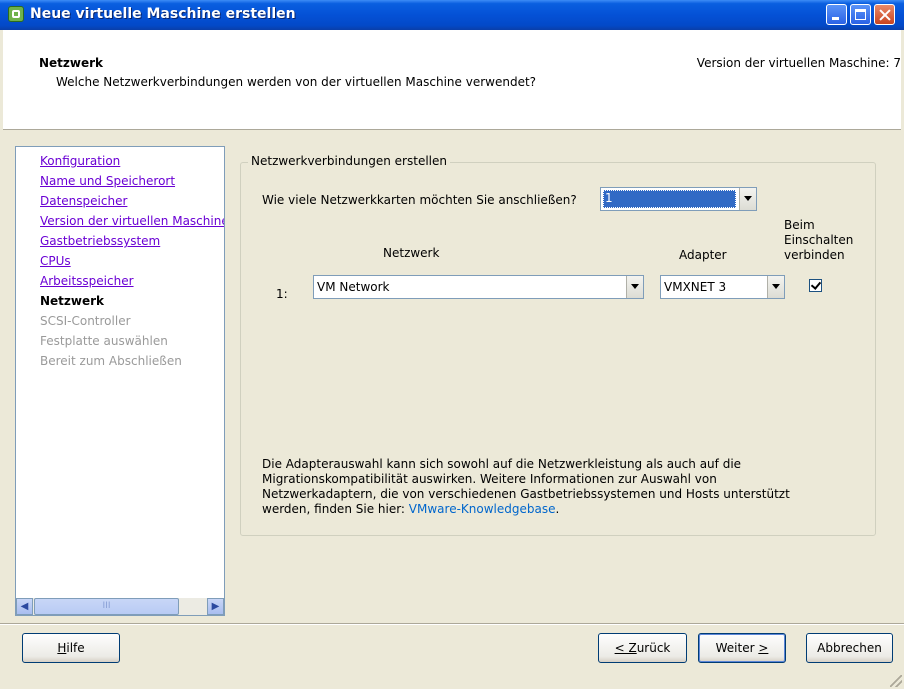  What do you see at coordinates (669, 199) in the screenshot?
I see `nic-count-value: 1` at bounding box center [669, 199].